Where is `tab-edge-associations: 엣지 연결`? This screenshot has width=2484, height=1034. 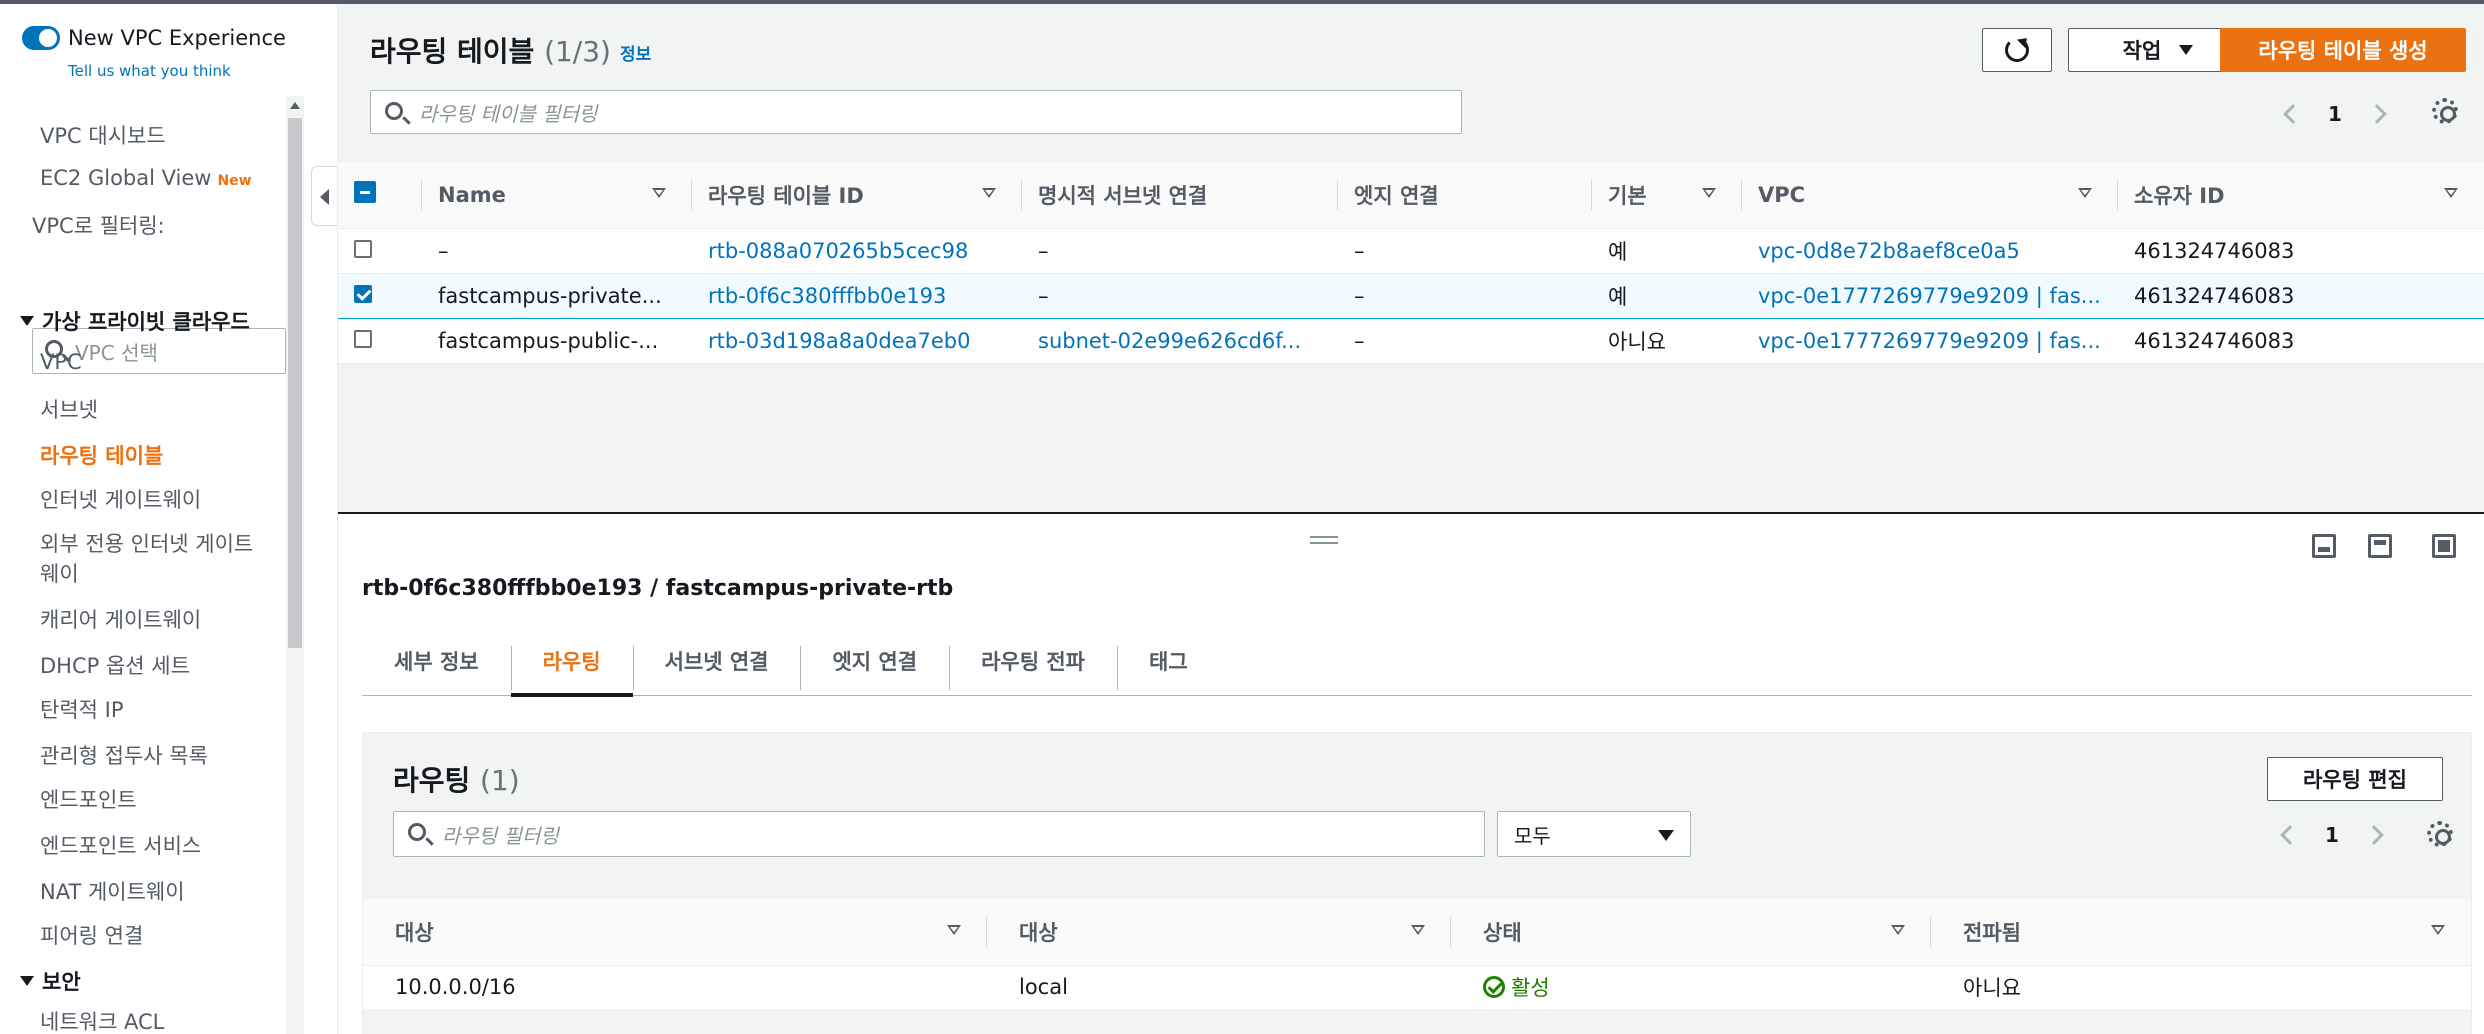 tab-edge-associations: 엣지 연결 is located at coordinates (874, 660).